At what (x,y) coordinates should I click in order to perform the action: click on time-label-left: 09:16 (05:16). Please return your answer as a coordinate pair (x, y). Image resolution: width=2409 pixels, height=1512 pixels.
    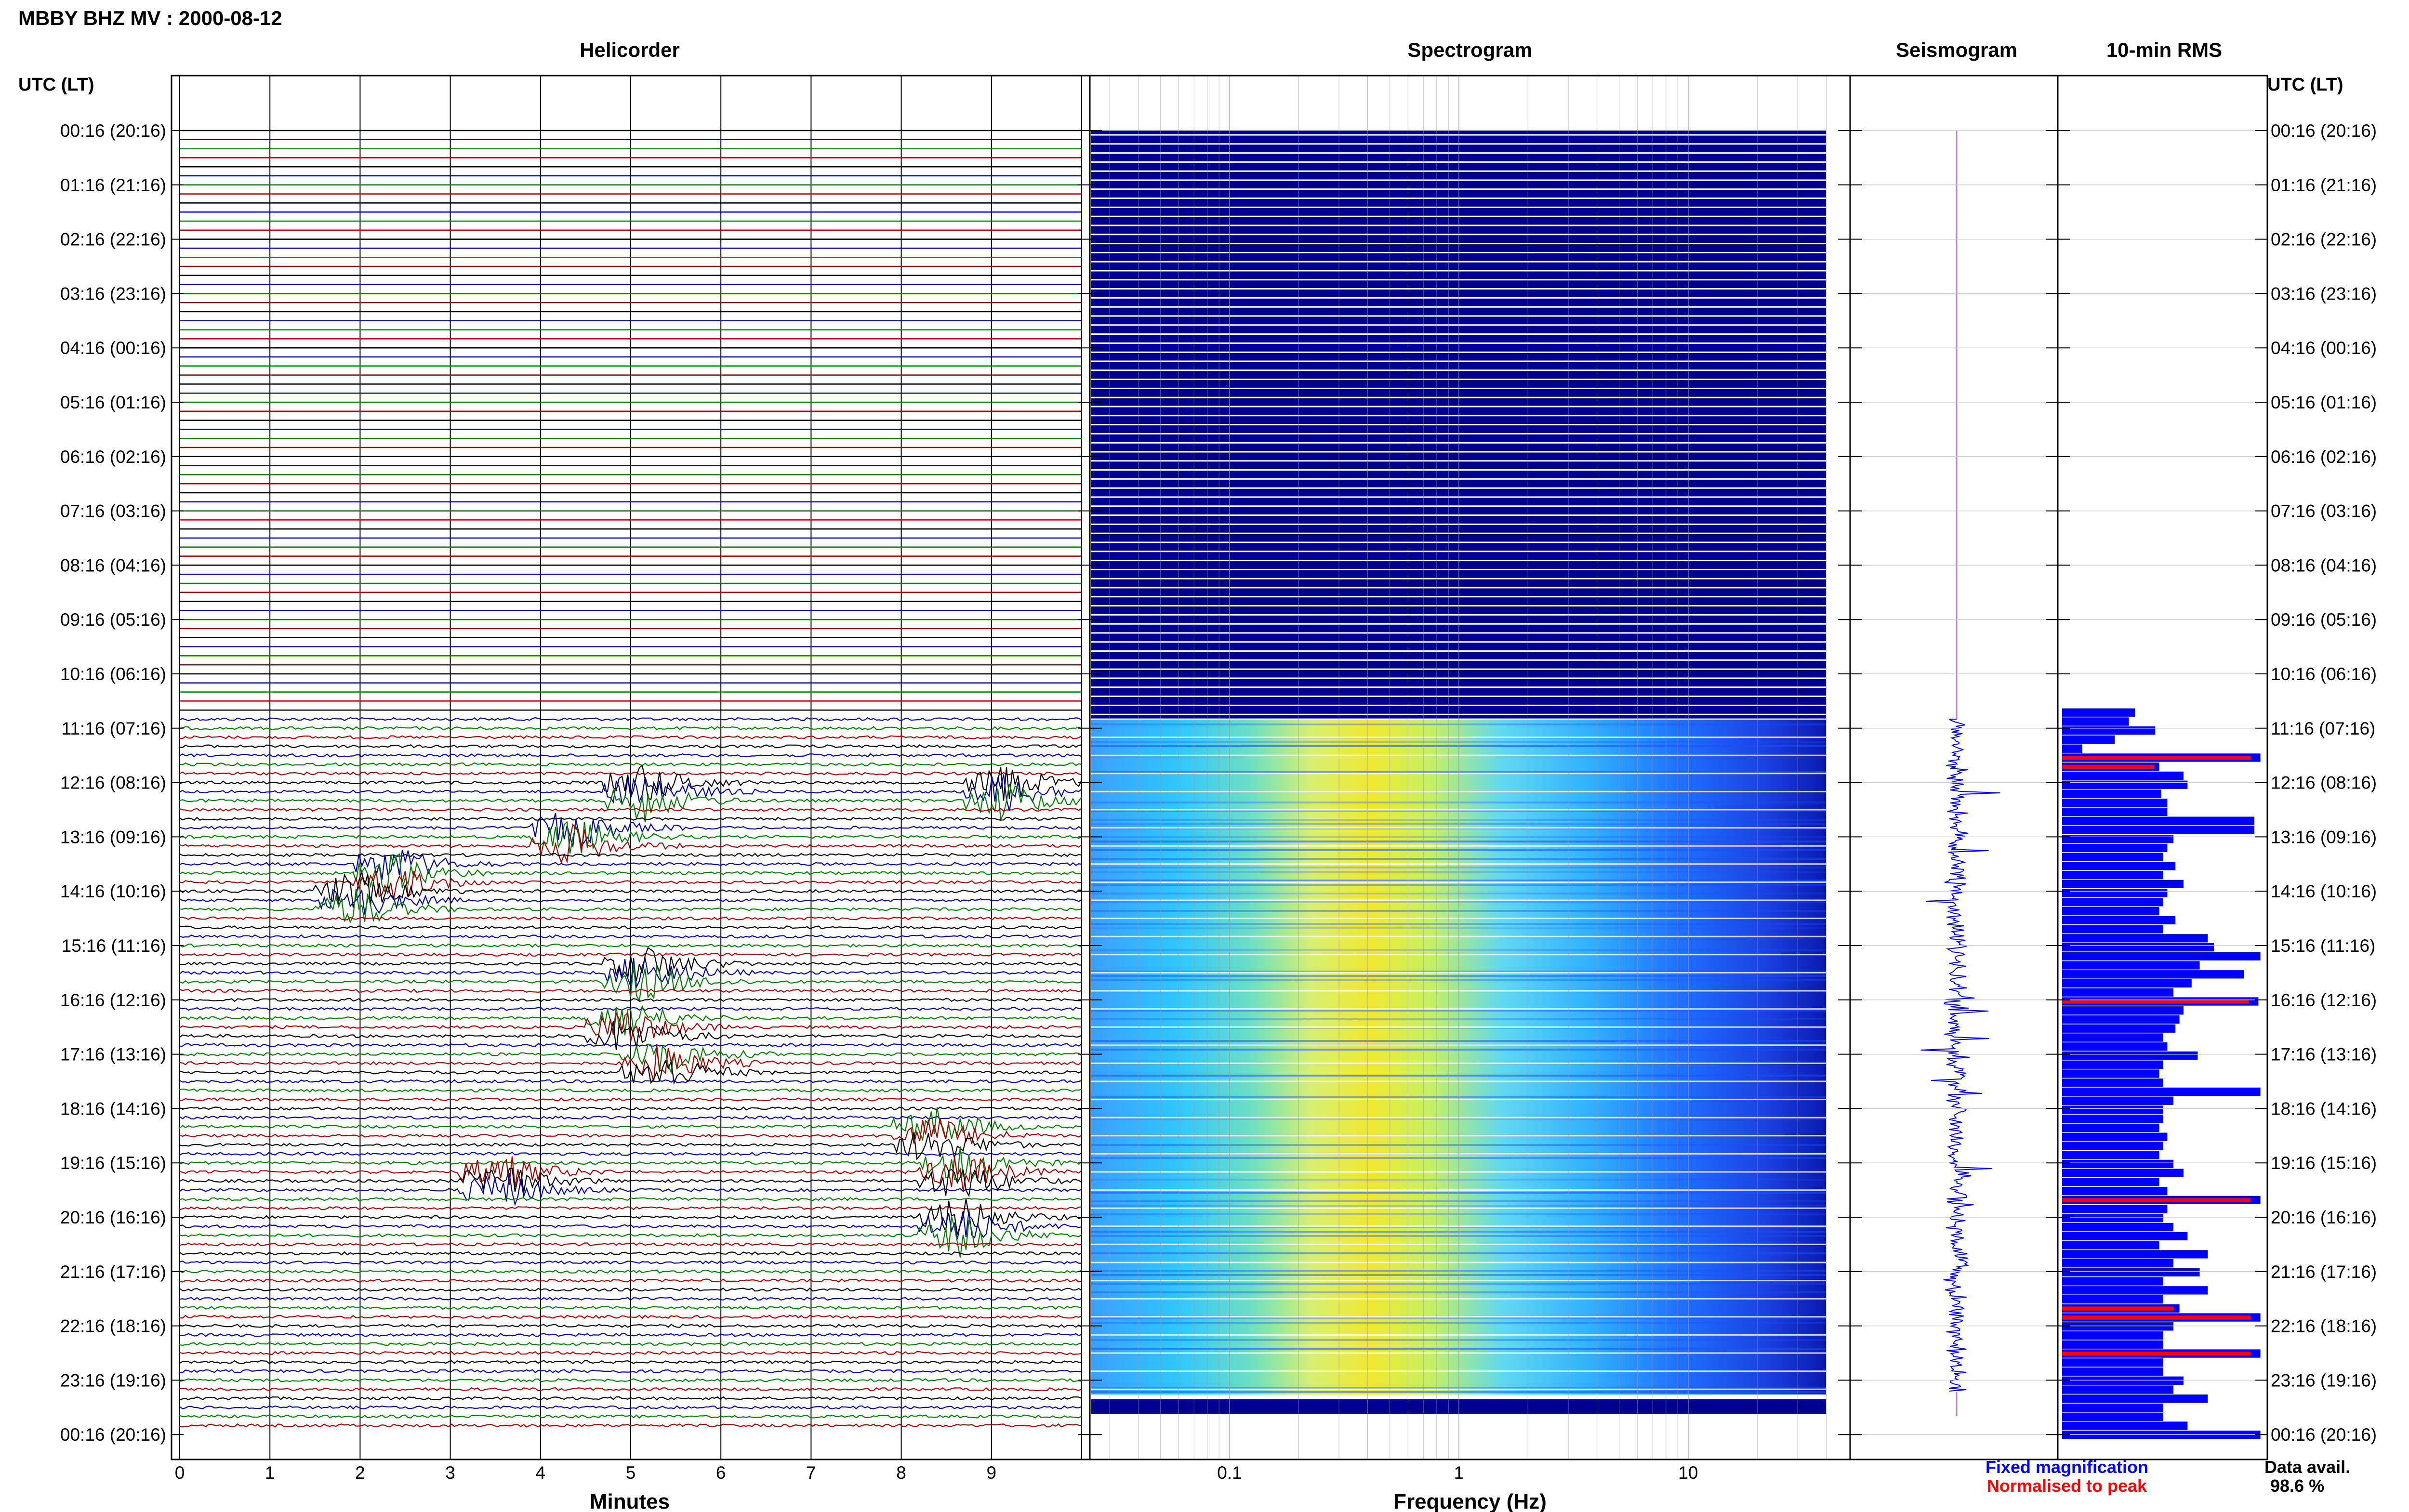
    Looking at the image, I should click on (113, 620).